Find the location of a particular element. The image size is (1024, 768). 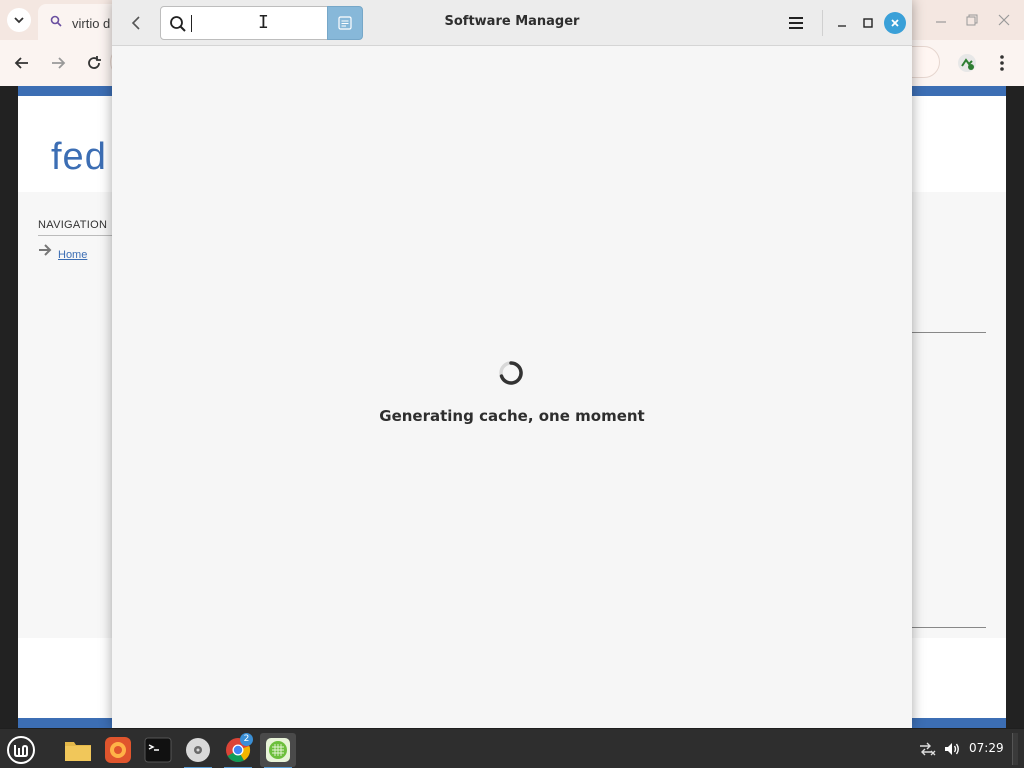

nav-link-home: Home is located at coordinates (72, 255).